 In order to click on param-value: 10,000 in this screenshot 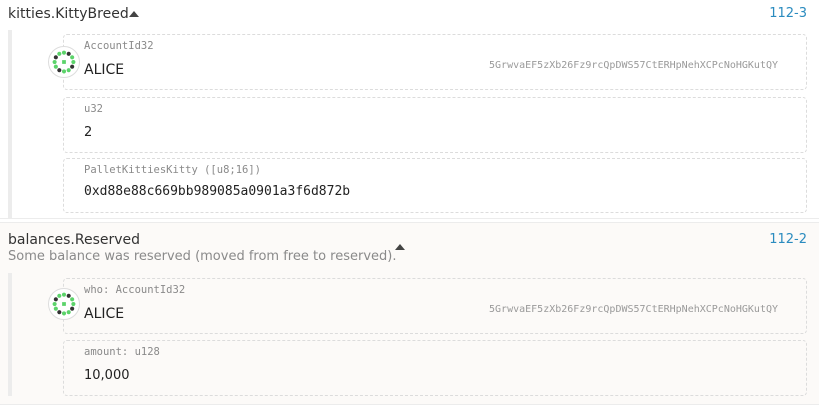, I will do `click(107, 375)`.